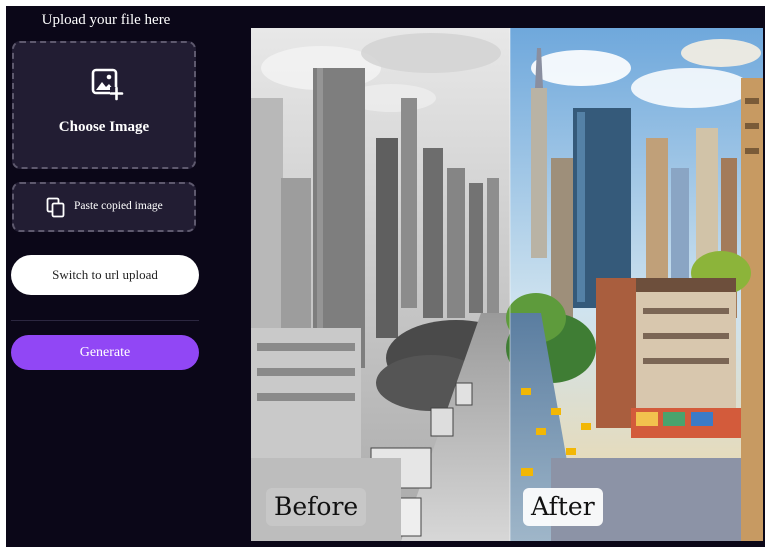 This screenshot has width=765, height=547. I want to click on upload-heading: Upload your file here, so click(106, 20).